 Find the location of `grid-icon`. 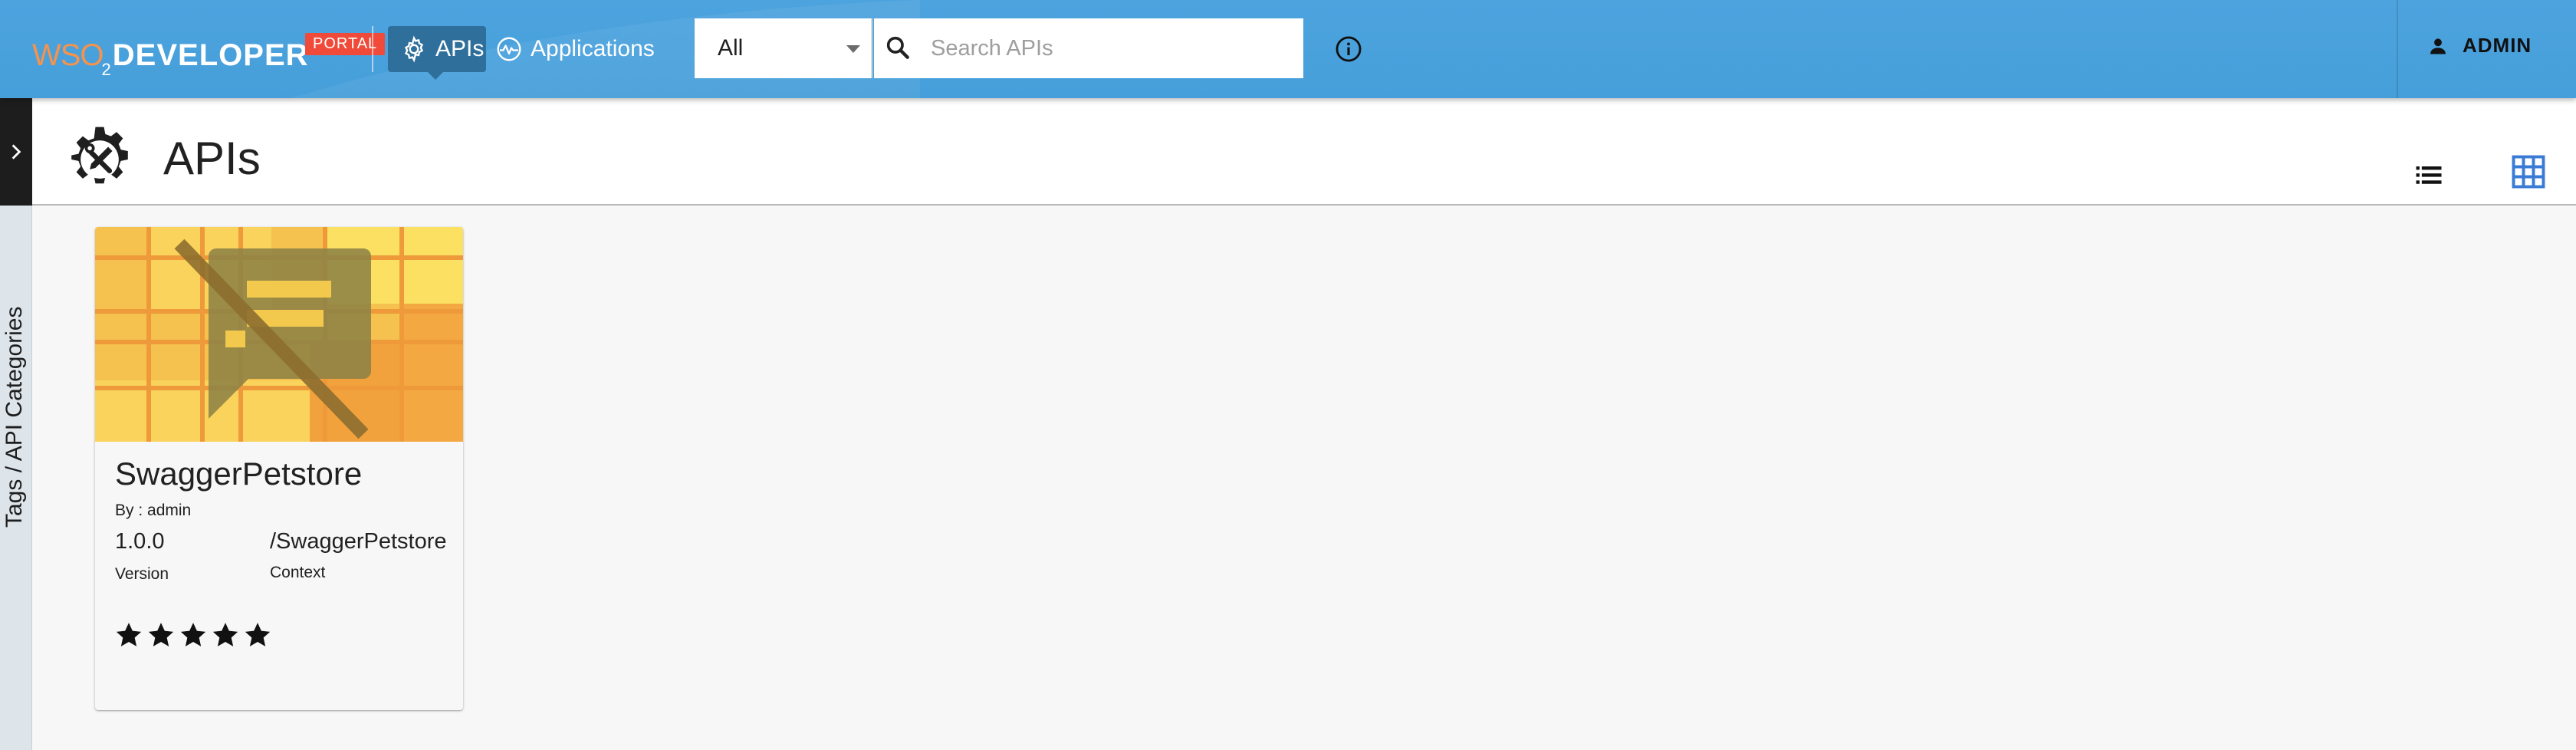

grid-icon is located at coordinates (2528, 172).